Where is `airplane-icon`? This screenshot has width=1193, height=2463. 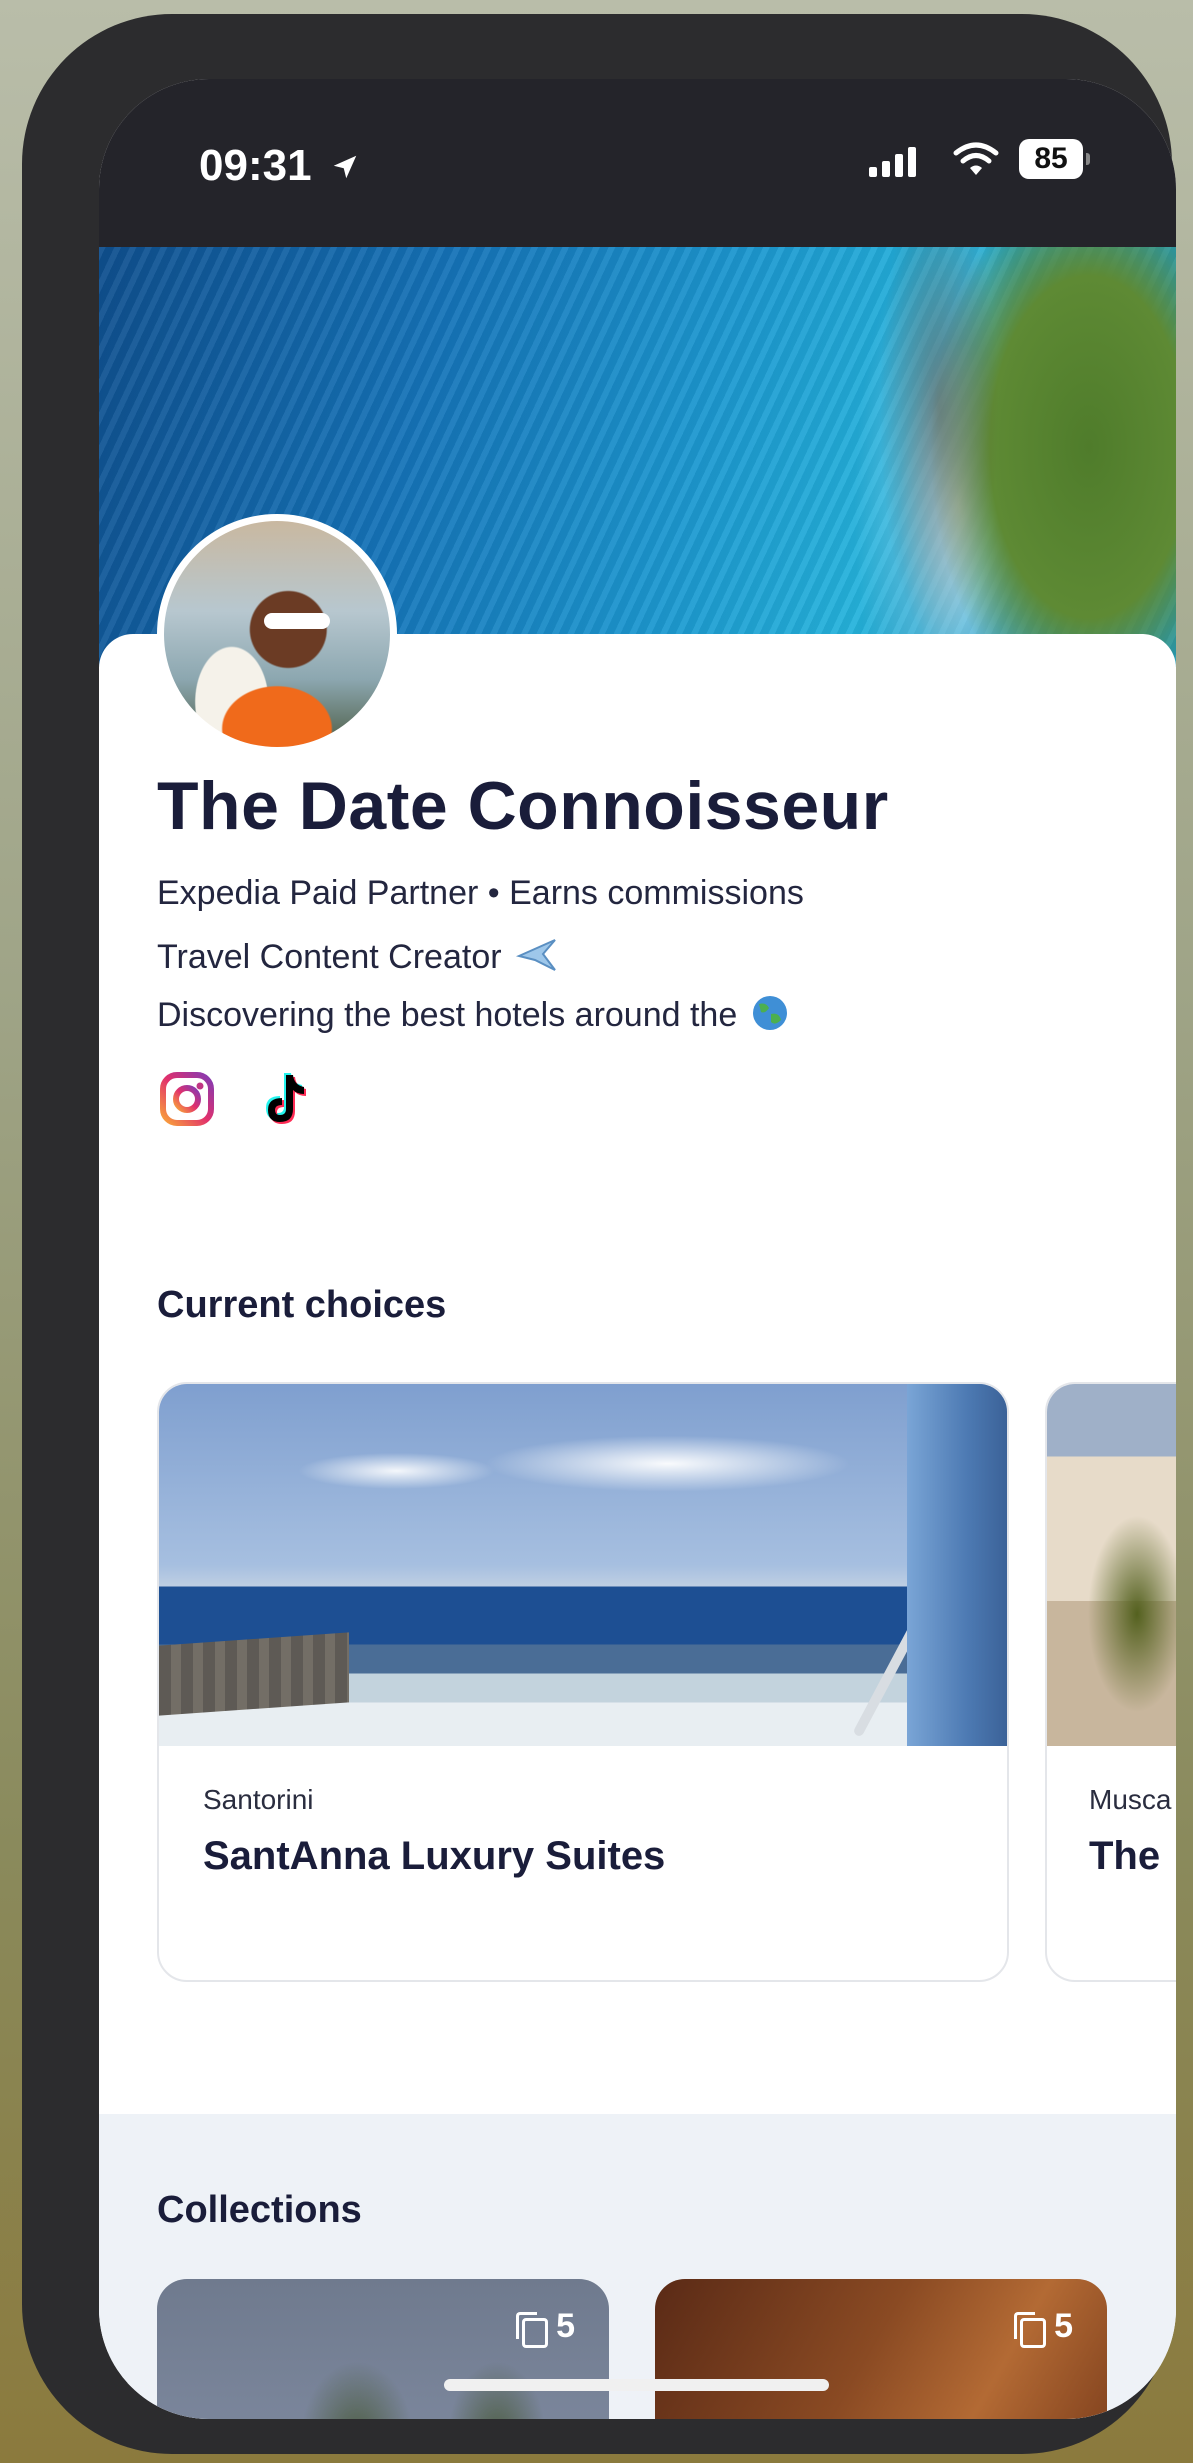 airplane-icon is located at coordinates (535, 955).